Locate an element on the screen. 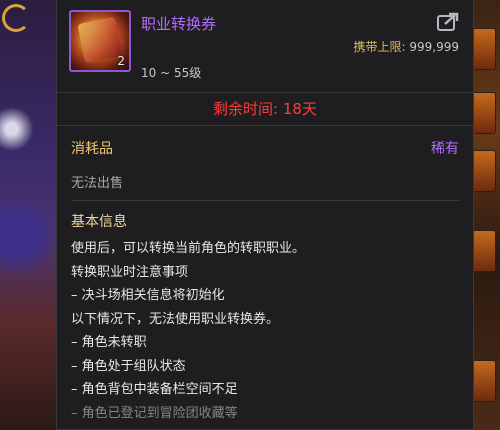  scroll-graphic is located at coordinates (100, 40).